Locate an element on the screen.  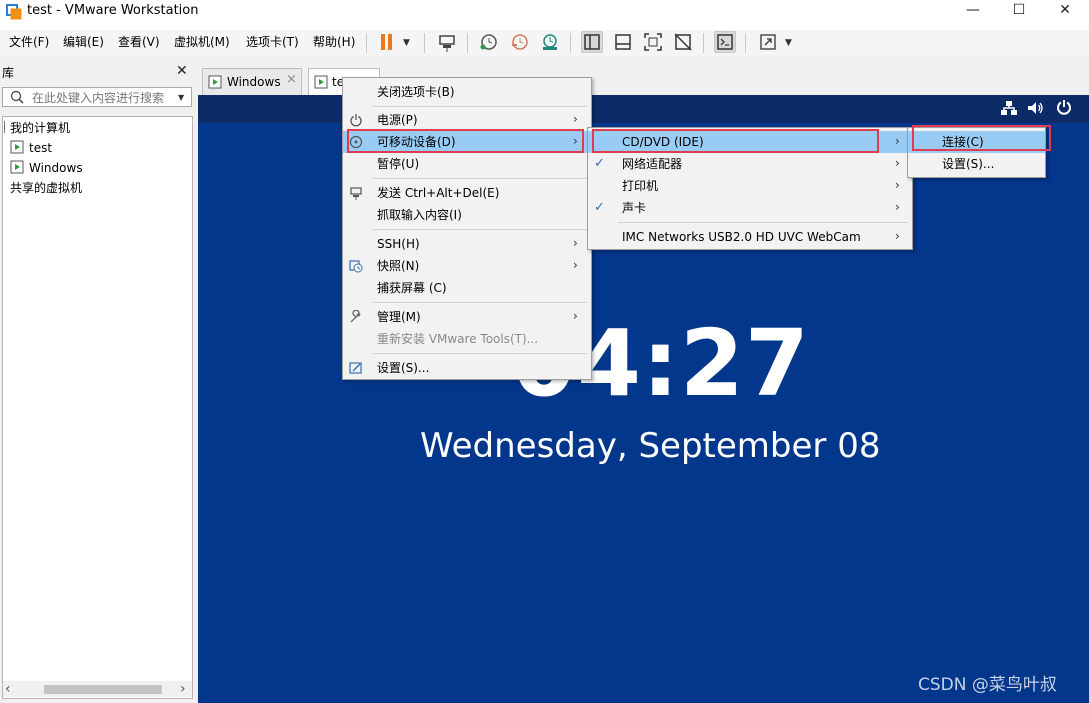
library-header is located at coordinates (98, 72).